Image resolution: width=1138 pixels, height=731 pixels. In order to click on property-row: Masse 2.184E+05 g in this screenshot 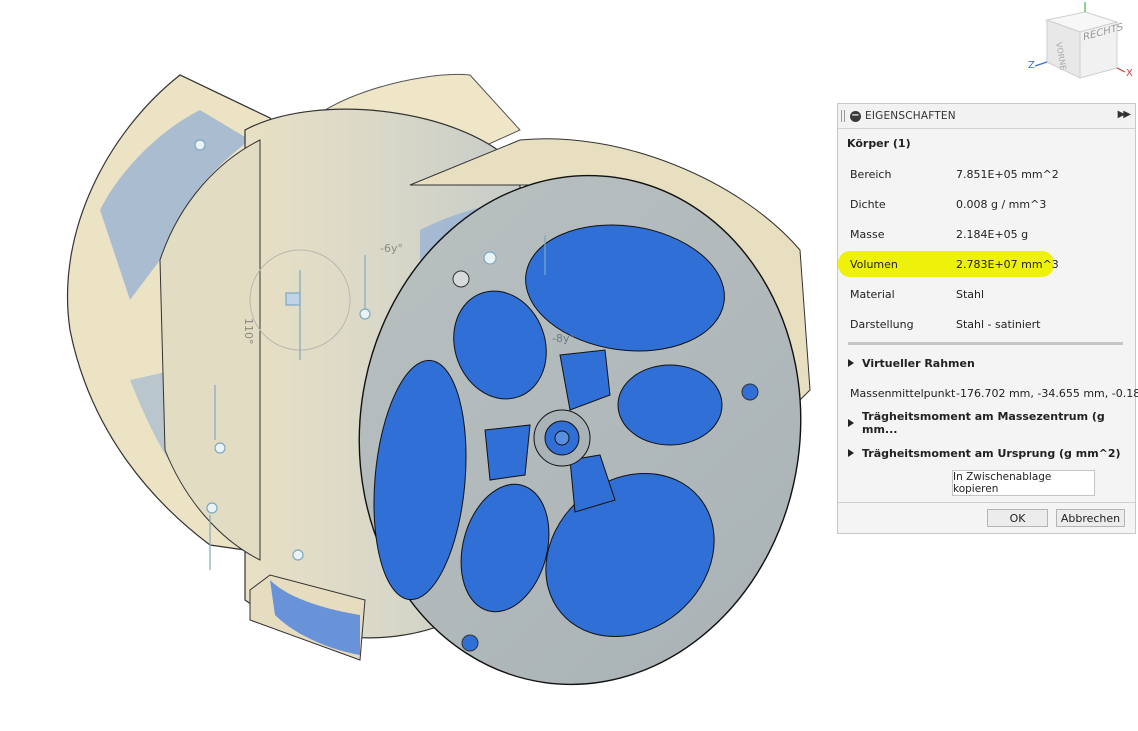, I will do `click(986, 234)`.